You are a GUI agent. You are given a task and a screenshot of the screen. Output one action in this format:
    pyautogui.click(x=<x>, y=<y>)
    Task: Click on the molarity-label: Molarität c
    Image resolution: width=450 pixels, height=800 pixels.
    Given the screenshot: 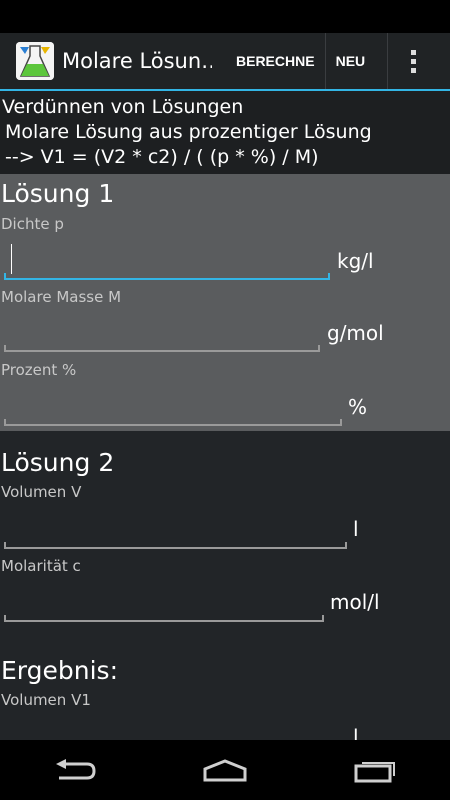 What is the action you would take?
    pyautogui.click(x=41, y=566)
    